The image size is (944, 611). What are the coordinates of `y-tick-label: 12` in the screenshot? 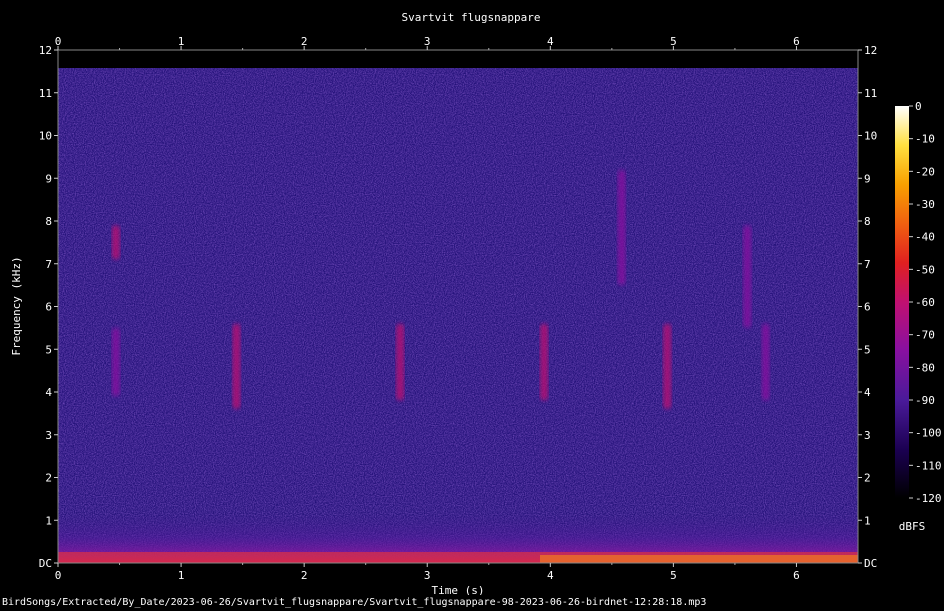 It's located at (45, 50).